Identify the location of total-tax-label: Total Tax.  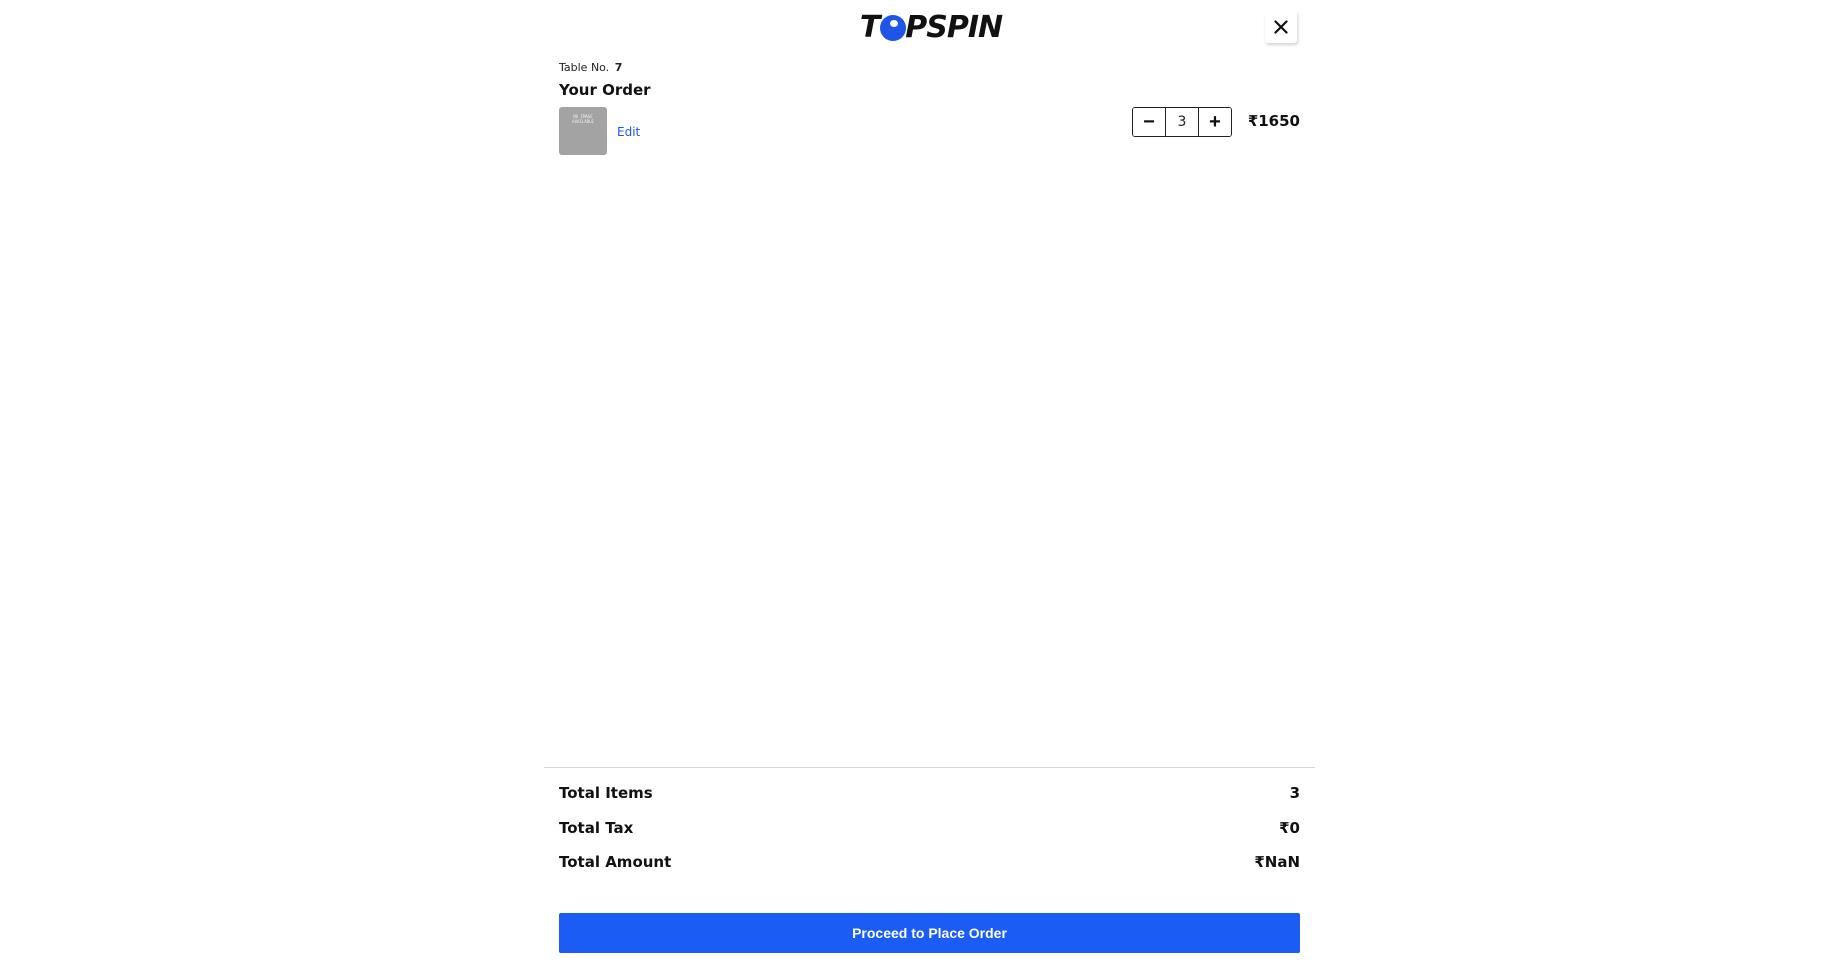
(596, 828).